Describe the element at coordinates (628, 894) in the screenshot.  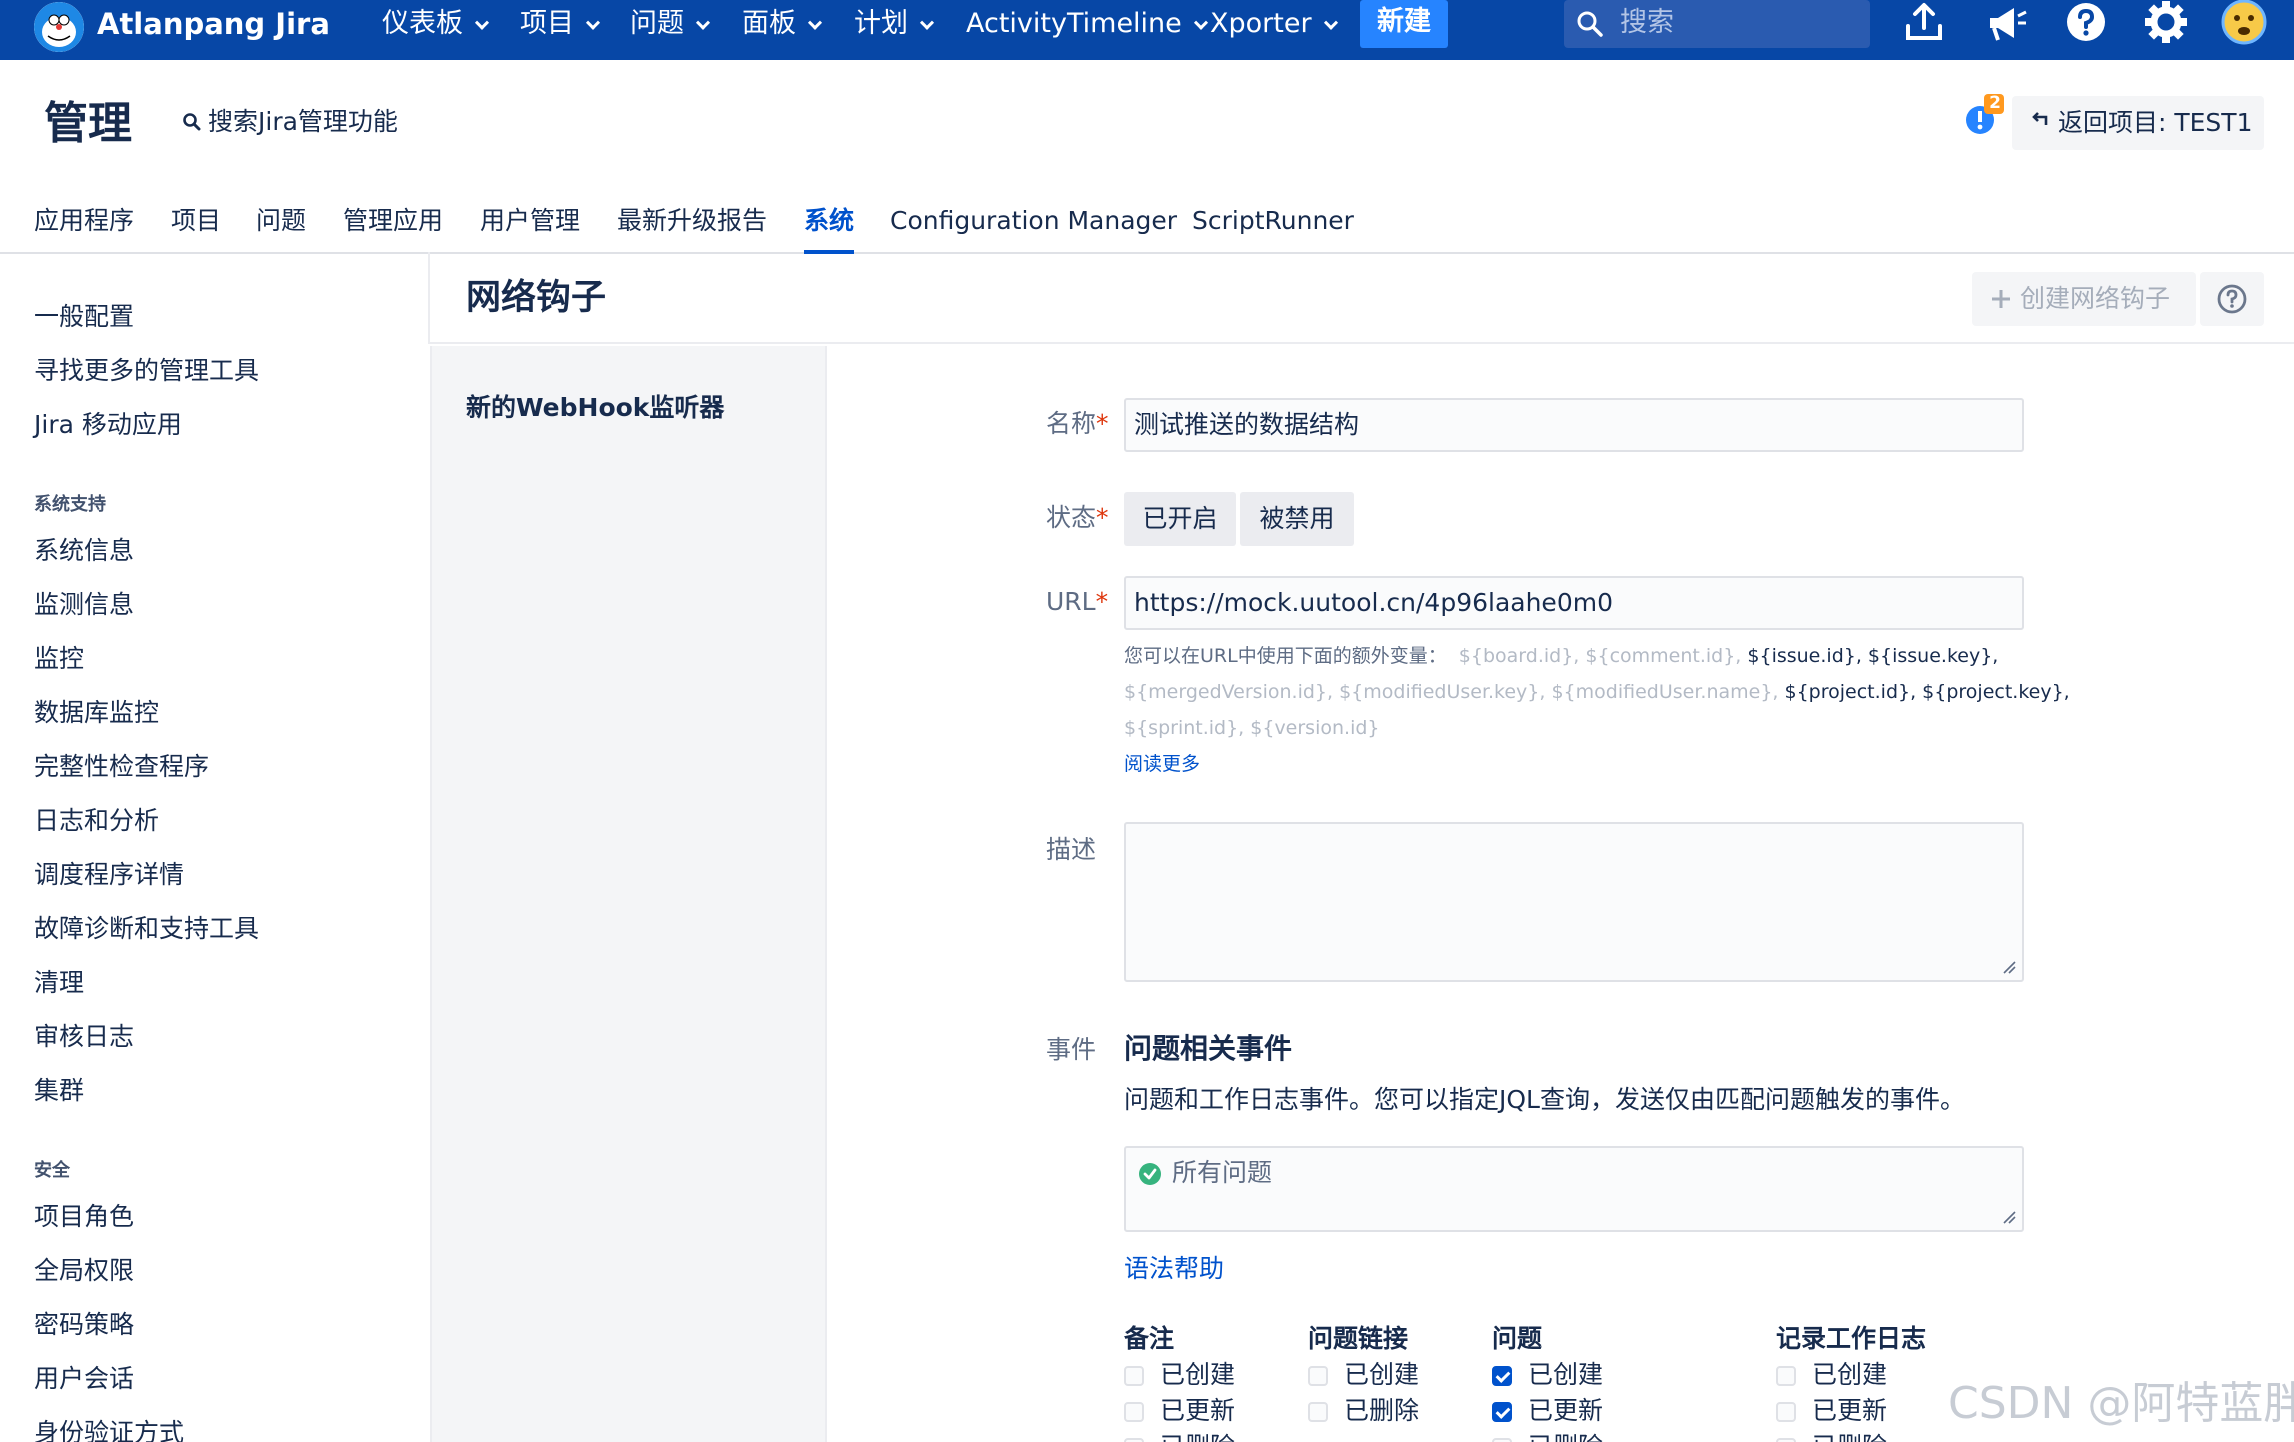
I see `webhook-subnav` at that location.